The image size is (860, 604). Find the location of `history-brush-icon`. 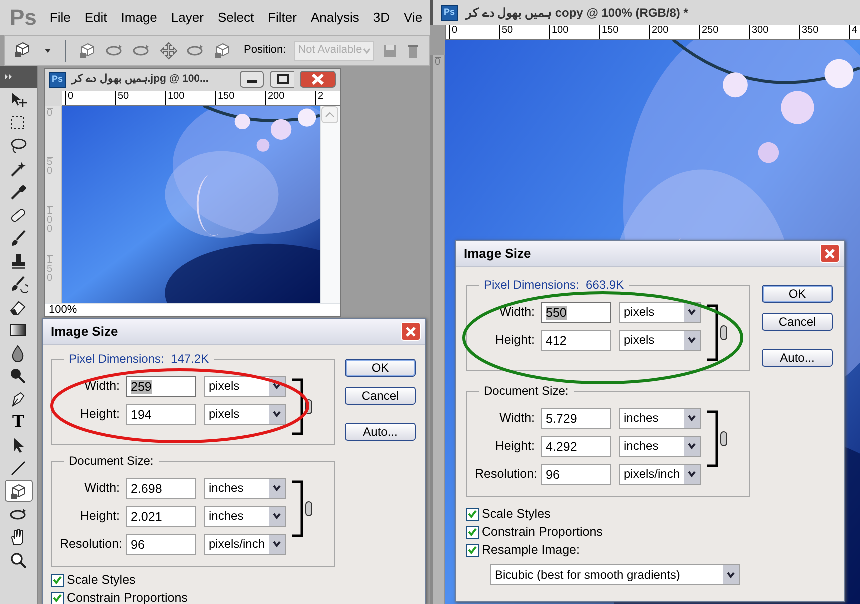

history-brush-icon is located at coordinates (18, 284).